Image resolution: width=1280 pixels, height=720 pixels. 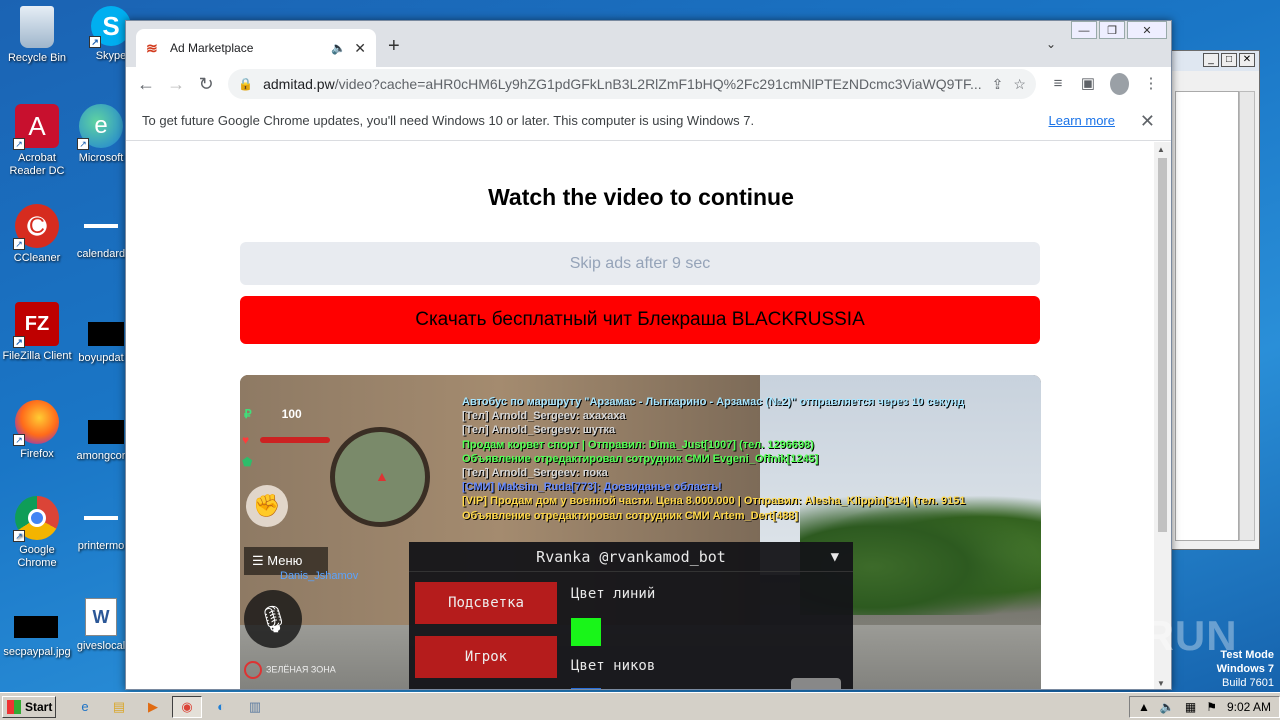 I want to click on forward-arrow-icon: →, so click(x=176, y=84).